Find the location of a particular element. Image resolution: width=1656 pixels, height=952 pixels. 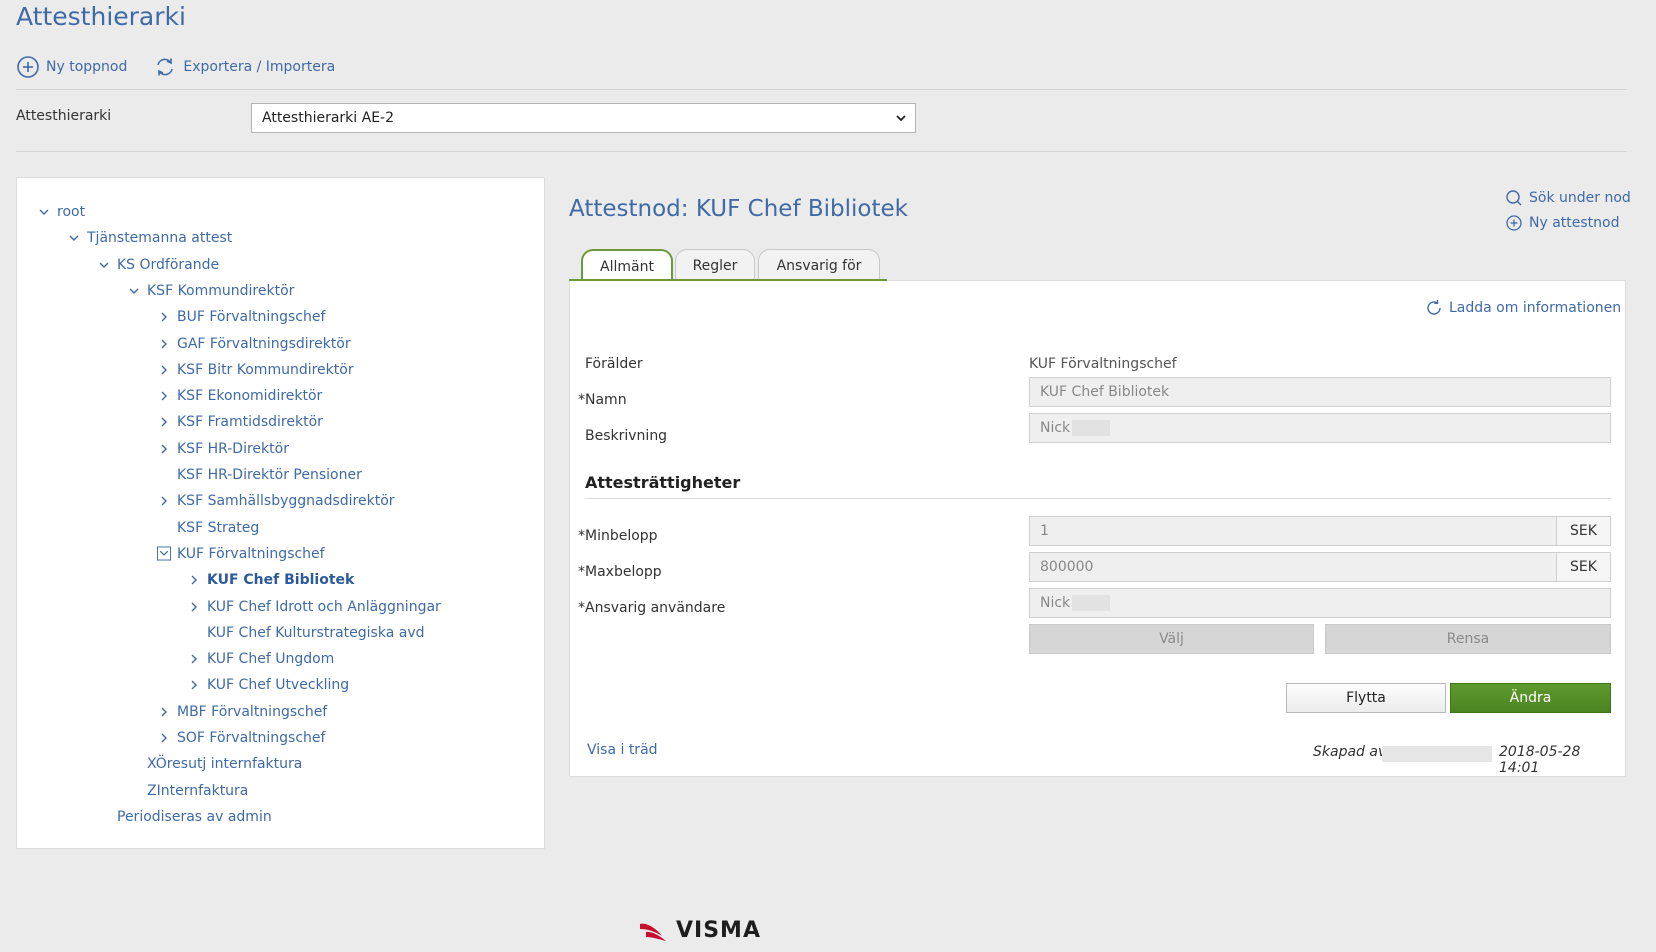

tree-node: XÖresutj internfaktura is located at coordinates (214, 764).